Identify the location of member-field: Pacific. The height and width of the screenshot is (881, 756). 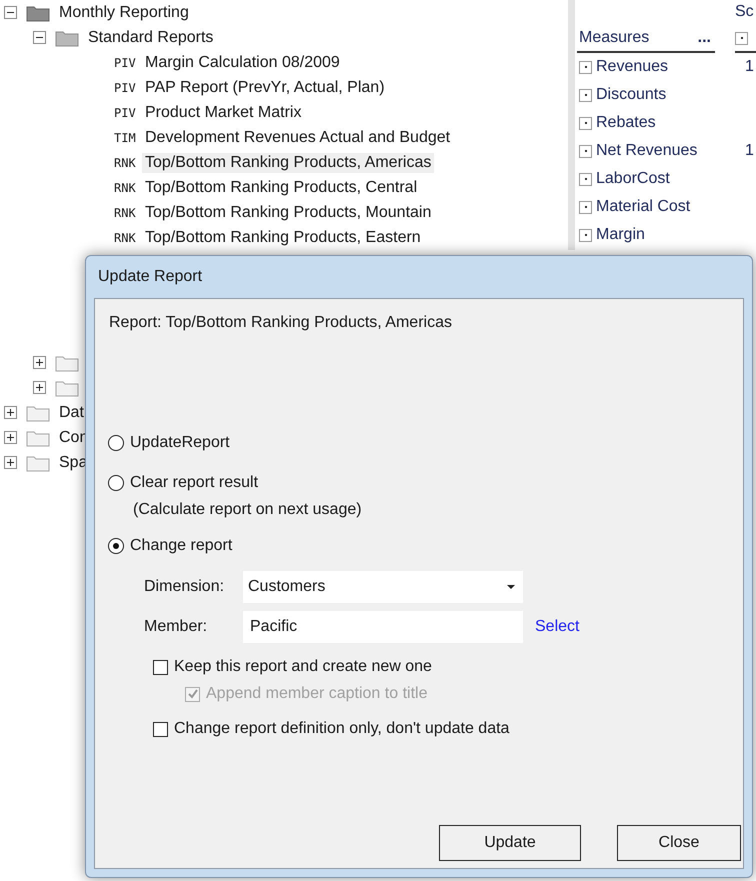
(383, 627).